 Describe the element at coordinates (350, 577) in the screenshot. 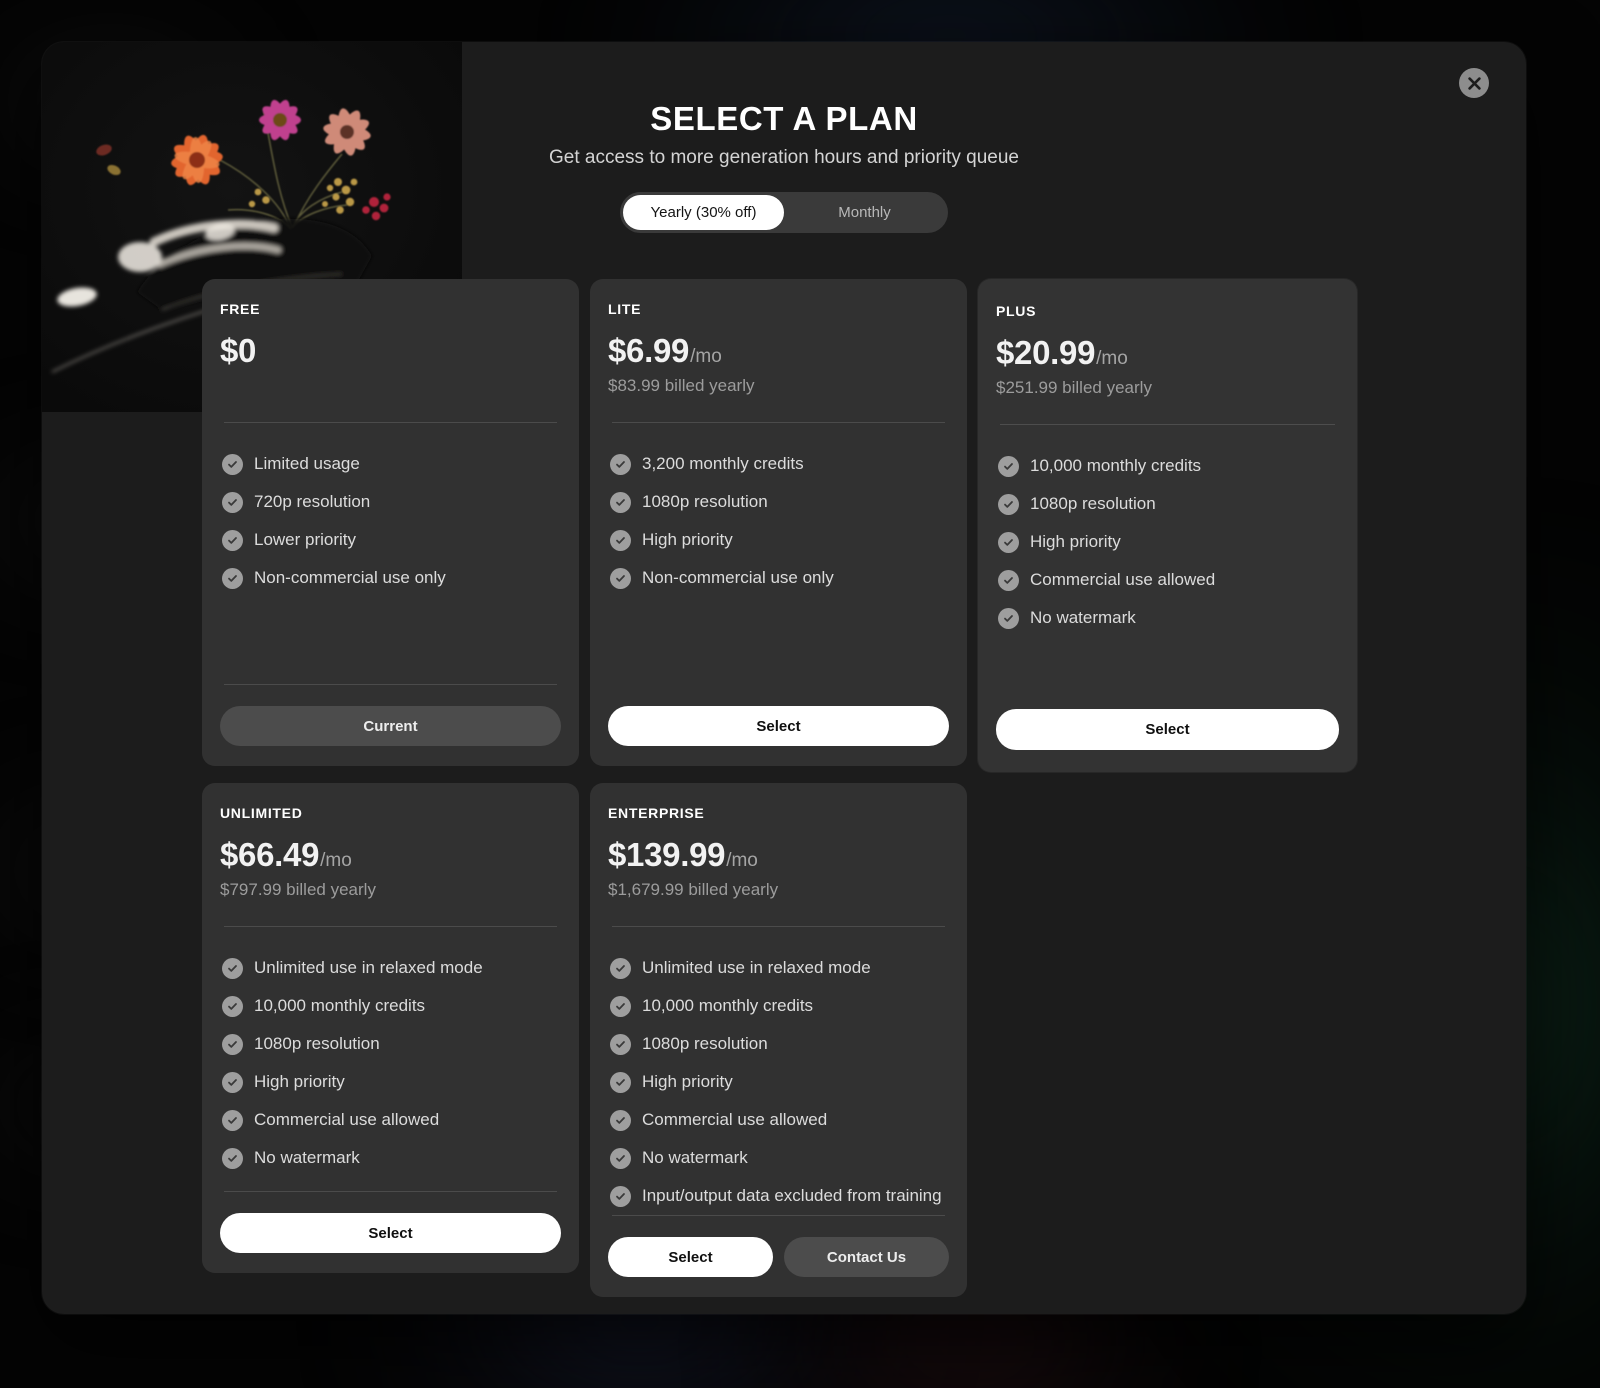

I see `feature-label: Non-commercial use only` at that location.